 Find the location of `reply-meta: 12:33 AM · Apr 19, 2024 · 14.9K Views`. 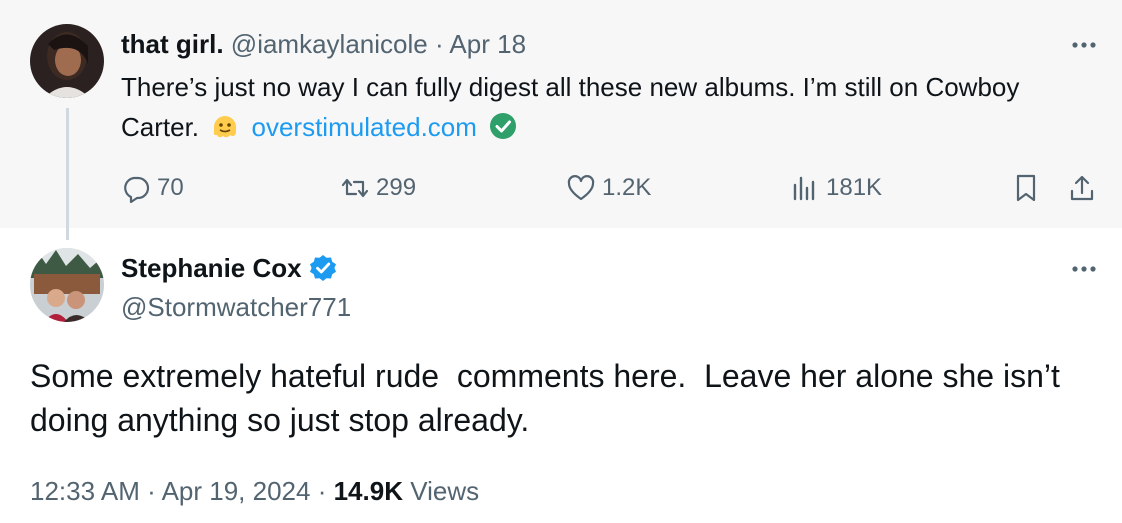

reply-meta: 12:33 AM · Apr 19, 2024 · 14.9K Views is located at coordinates (254, 491).